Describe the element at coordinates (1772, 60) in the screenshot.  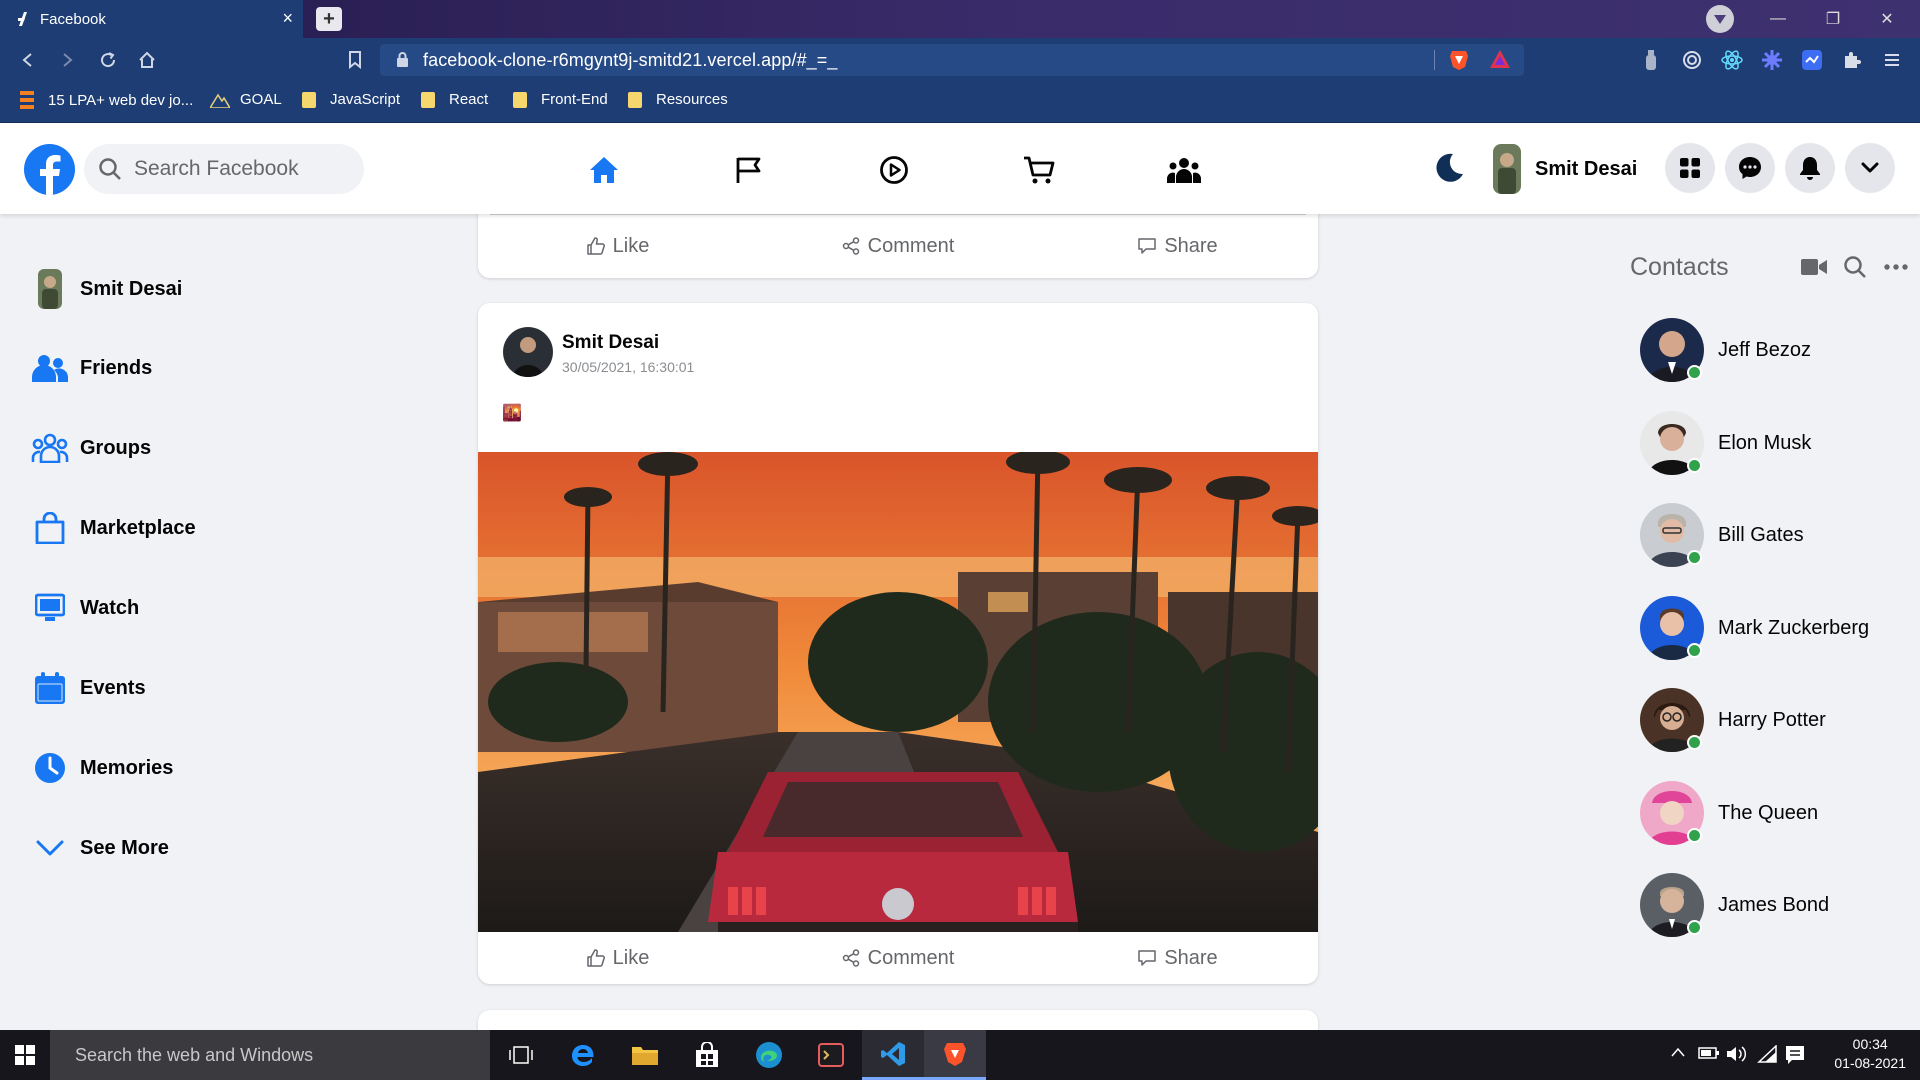
I see `extension-gear-icon` at that location.